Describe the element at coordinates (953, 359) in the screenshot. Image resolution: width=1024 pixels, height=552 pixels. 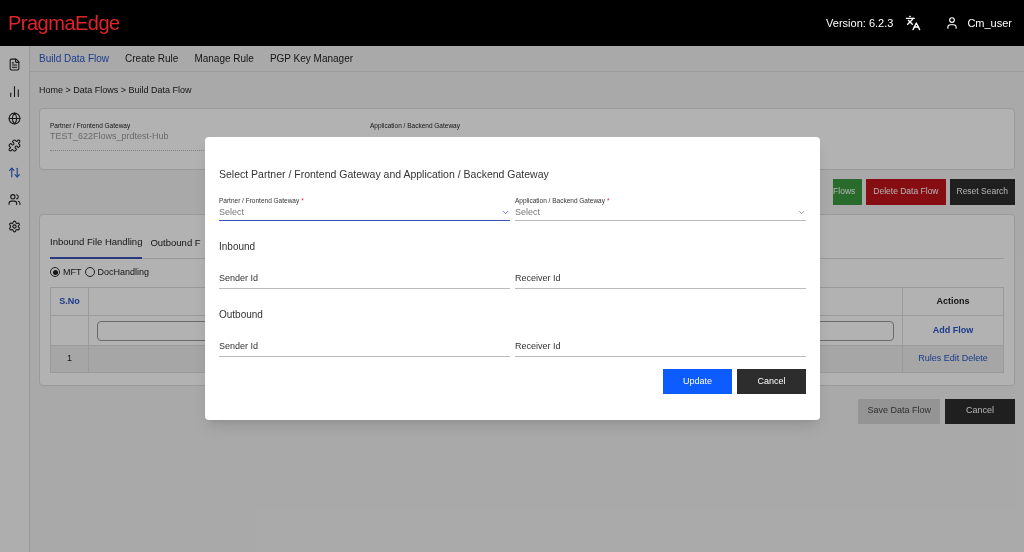
I see `row-actions: Rules Edit Delete` at that location.